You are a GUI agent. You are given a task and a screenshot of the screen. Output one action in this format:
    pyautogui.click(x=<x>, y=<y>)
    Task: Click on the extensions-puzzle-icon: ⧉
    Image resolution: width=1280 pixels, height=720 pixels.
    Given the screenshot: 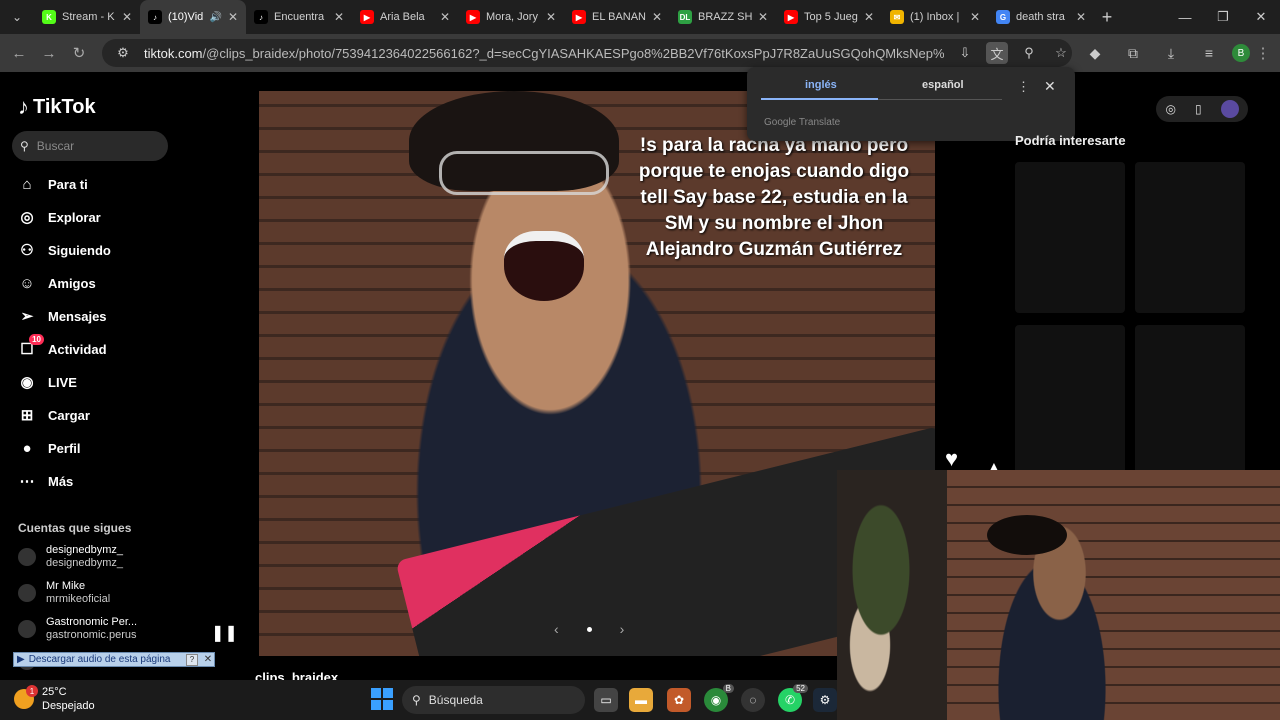 What is the action you would take?
    pyautogui.click(x=1133, y=53)
    